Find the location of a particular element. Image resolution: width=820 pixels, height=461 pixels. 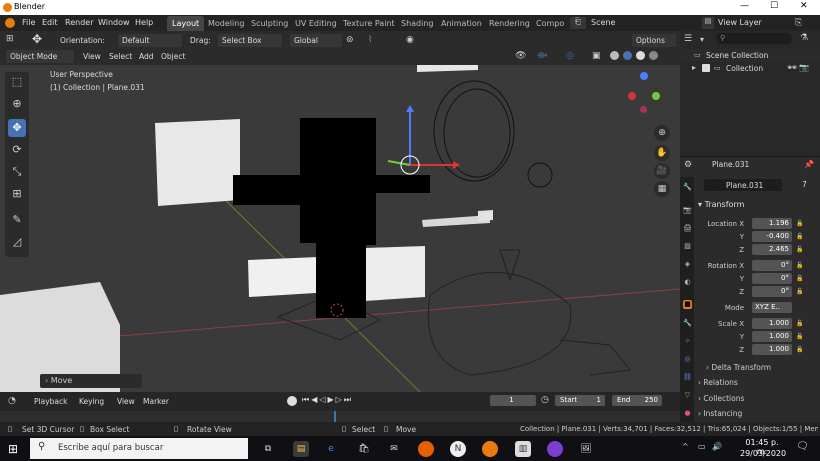

gizmo-y-axis-icon is located at coordinates (656, 96).